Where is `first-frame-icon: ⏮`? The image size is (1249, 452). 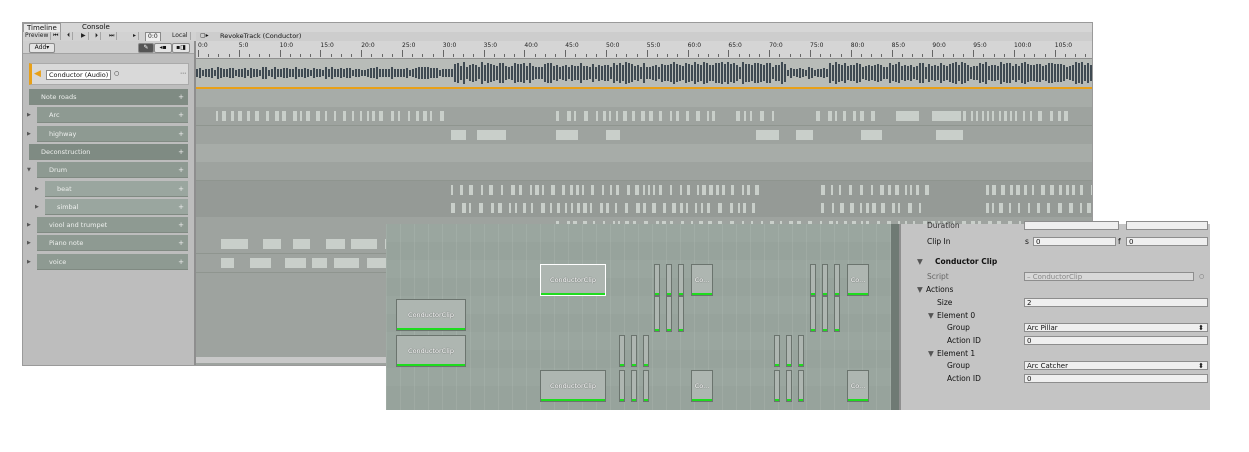
first-frame-icon: ⏮ is located at coordinates (56, 36).